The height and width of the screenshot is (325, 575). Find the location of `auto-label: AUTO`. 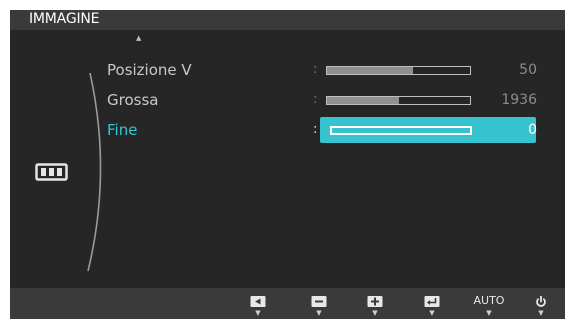

auto-label: AUTO is located at coordinates (489, 300).